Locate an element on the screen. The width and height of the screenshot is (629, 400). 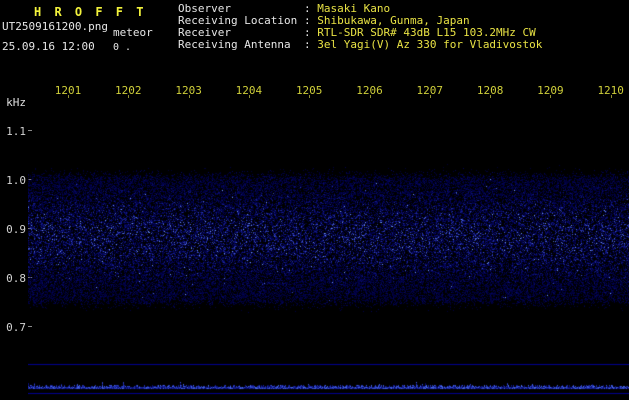
info-colon: : is located at coordinates (311, 44).